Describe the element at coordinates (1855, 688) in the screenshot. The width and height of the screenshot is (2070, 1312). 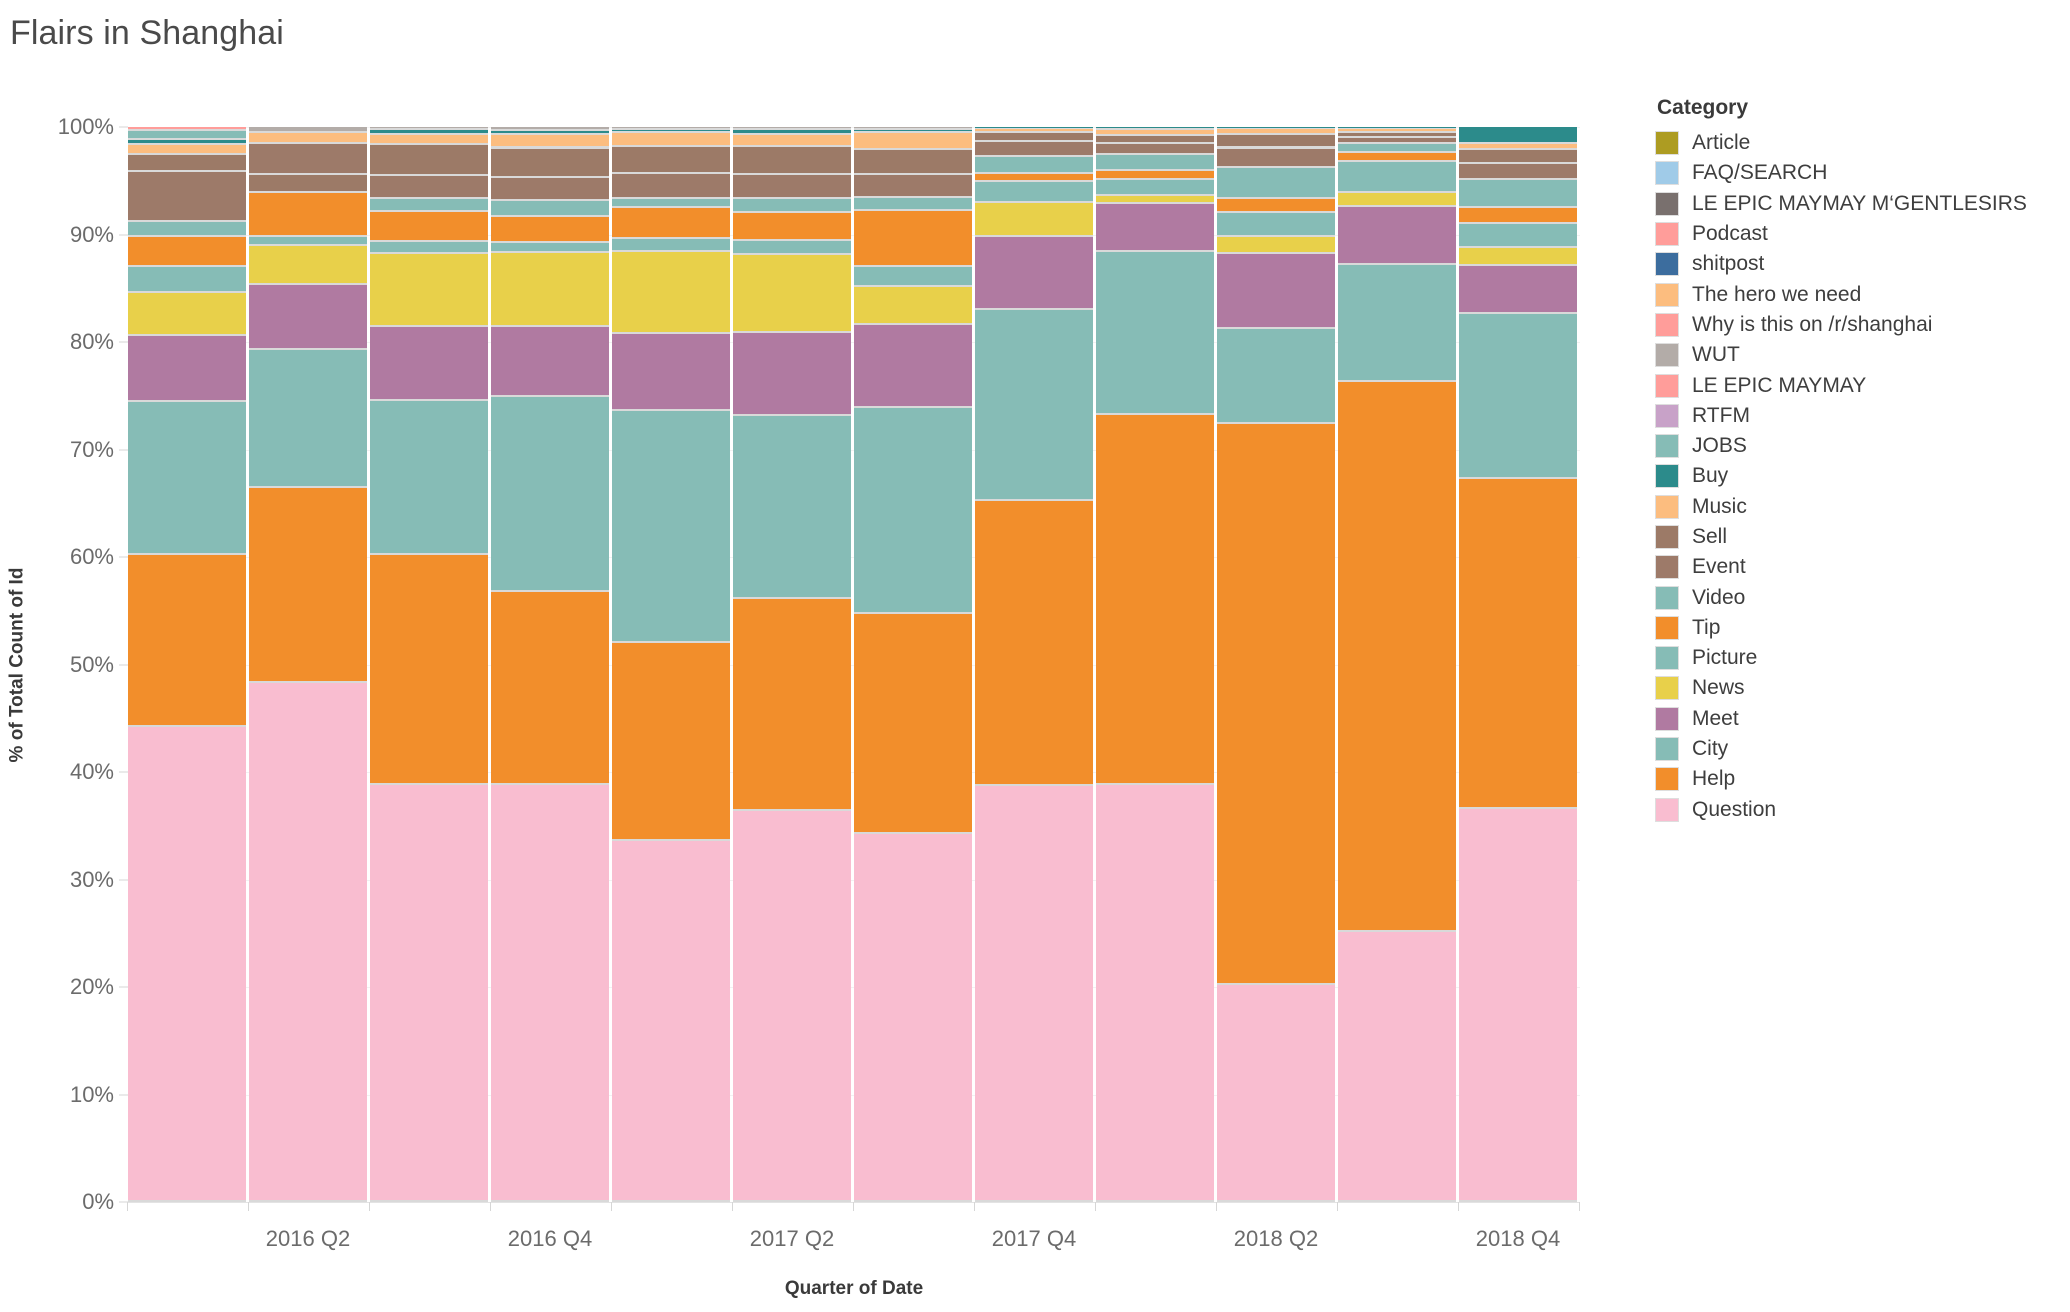
I see `legend-item: News` at that location.